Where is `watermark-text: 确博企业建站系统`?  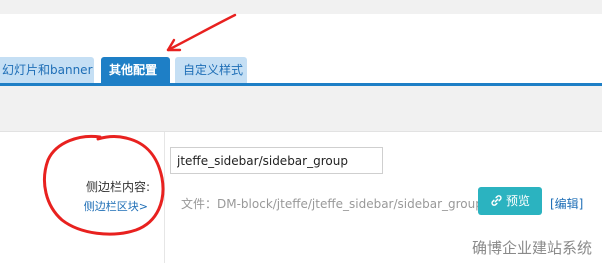 watermark-text: 确博企业建站系统 is located at coordinates (532, 248).